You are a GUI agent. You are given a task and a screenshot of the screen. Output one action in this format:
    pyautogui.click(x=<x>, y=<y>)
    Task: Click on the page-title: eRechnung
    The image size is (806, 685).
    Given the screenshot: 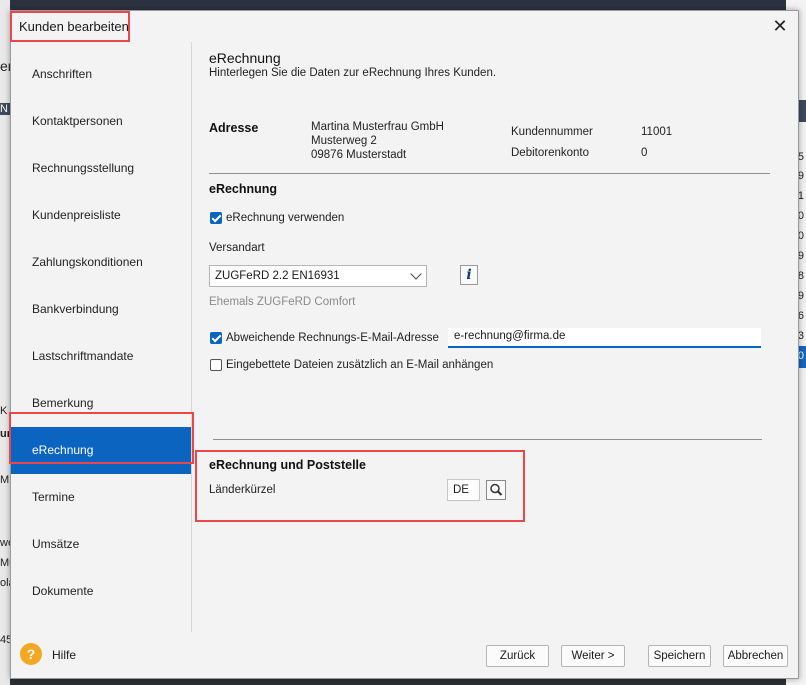 What is the action you would take?
    pyautogui.click(x=245, y=58)
    